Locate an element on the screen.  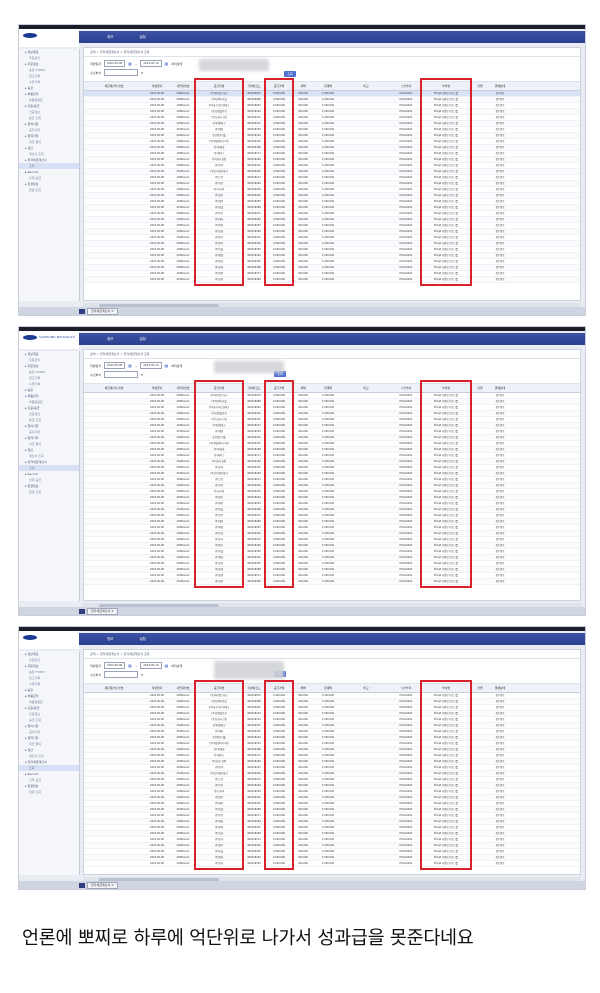
table-cell: 300016339 is located at coordinates (254, 249).